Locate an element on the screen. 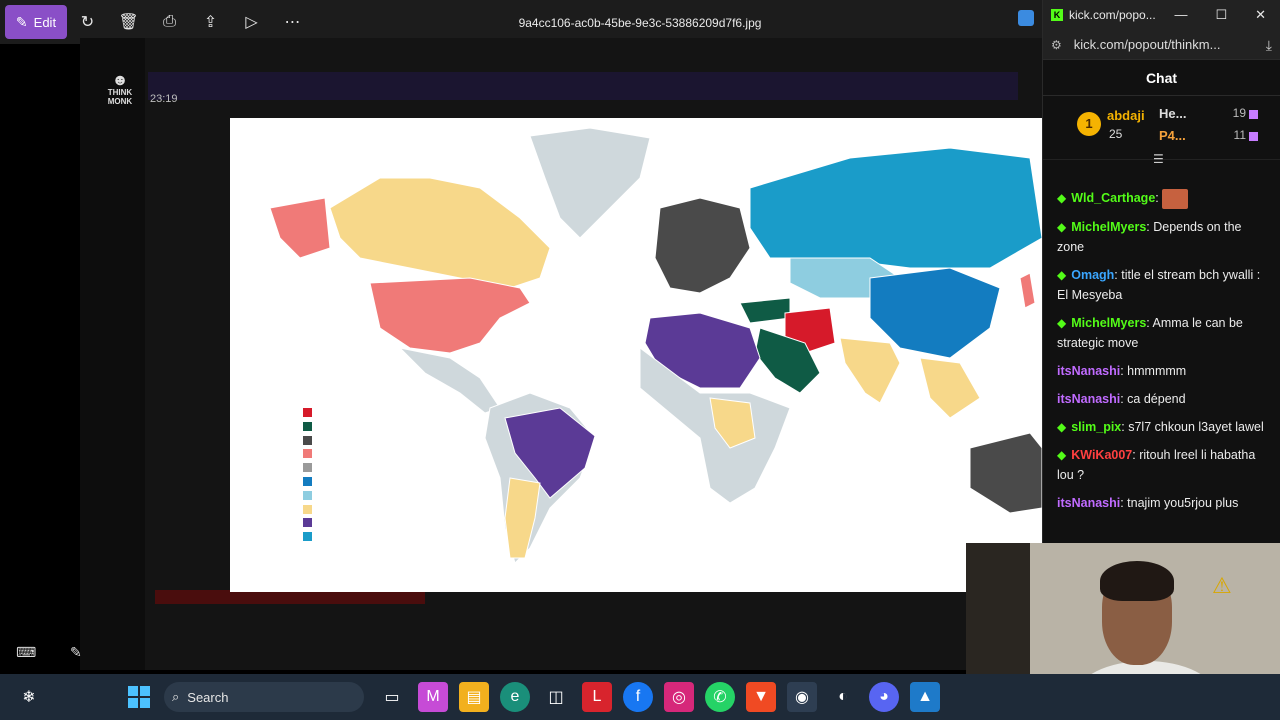 This screenshot has width=1280, height=720. start-button is located at coordinates (139, 697).